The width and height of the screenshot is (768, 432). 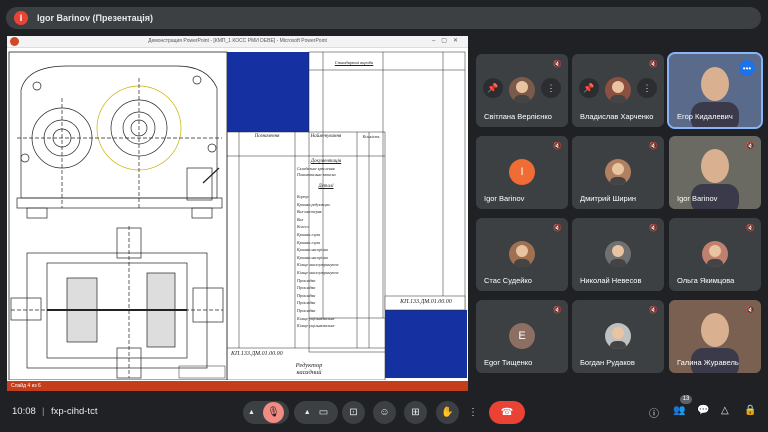 I want to click on call-end-icon: ☎, so click(x=507, y=412).